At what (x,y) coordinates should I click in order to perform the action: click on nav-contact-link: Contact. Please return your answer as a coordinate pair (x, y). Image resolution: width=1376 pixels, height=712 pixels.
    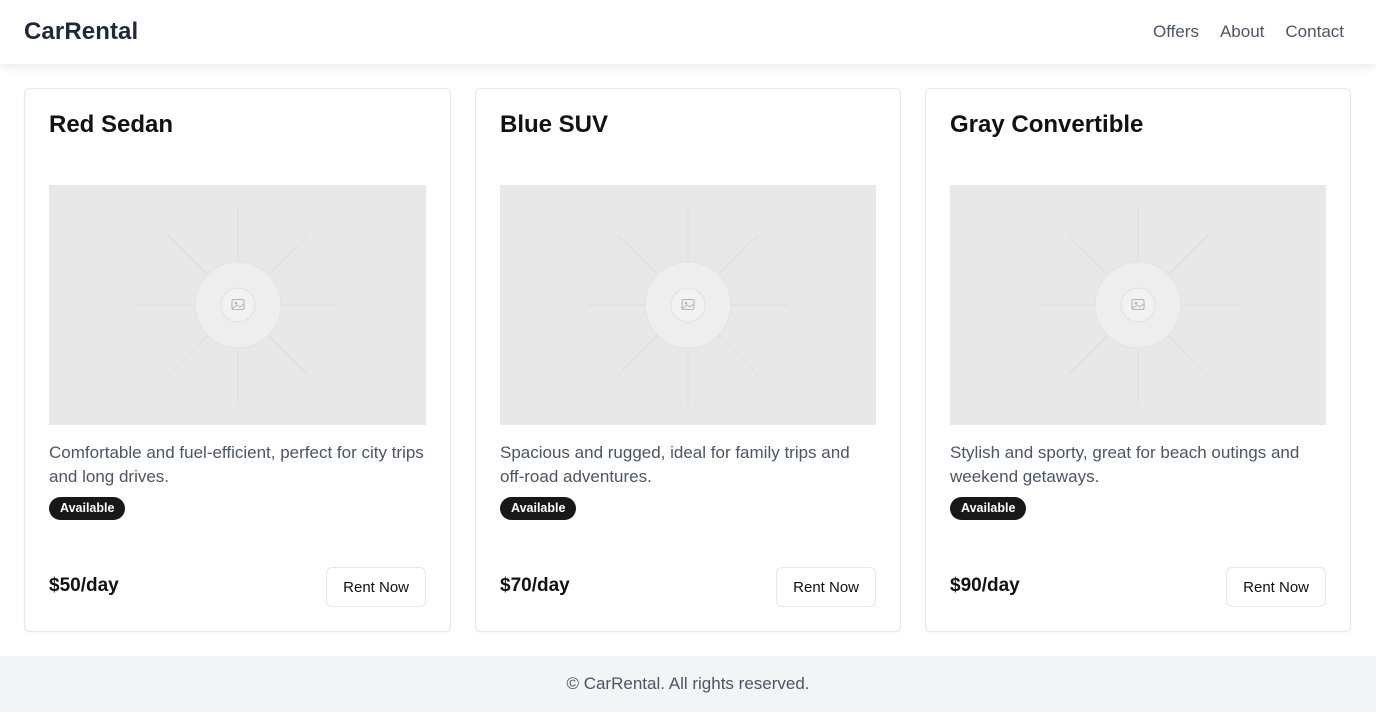
    Looking at the image, I should click on (1314, 32).